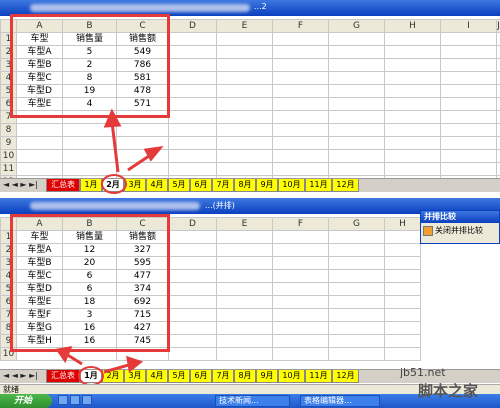 This screenshot has width=500, height=408. What do you see at coordinates (423, 372) in the screenshot?
I see `watermark-site: jb51.net` at bounding box center [423, 372].